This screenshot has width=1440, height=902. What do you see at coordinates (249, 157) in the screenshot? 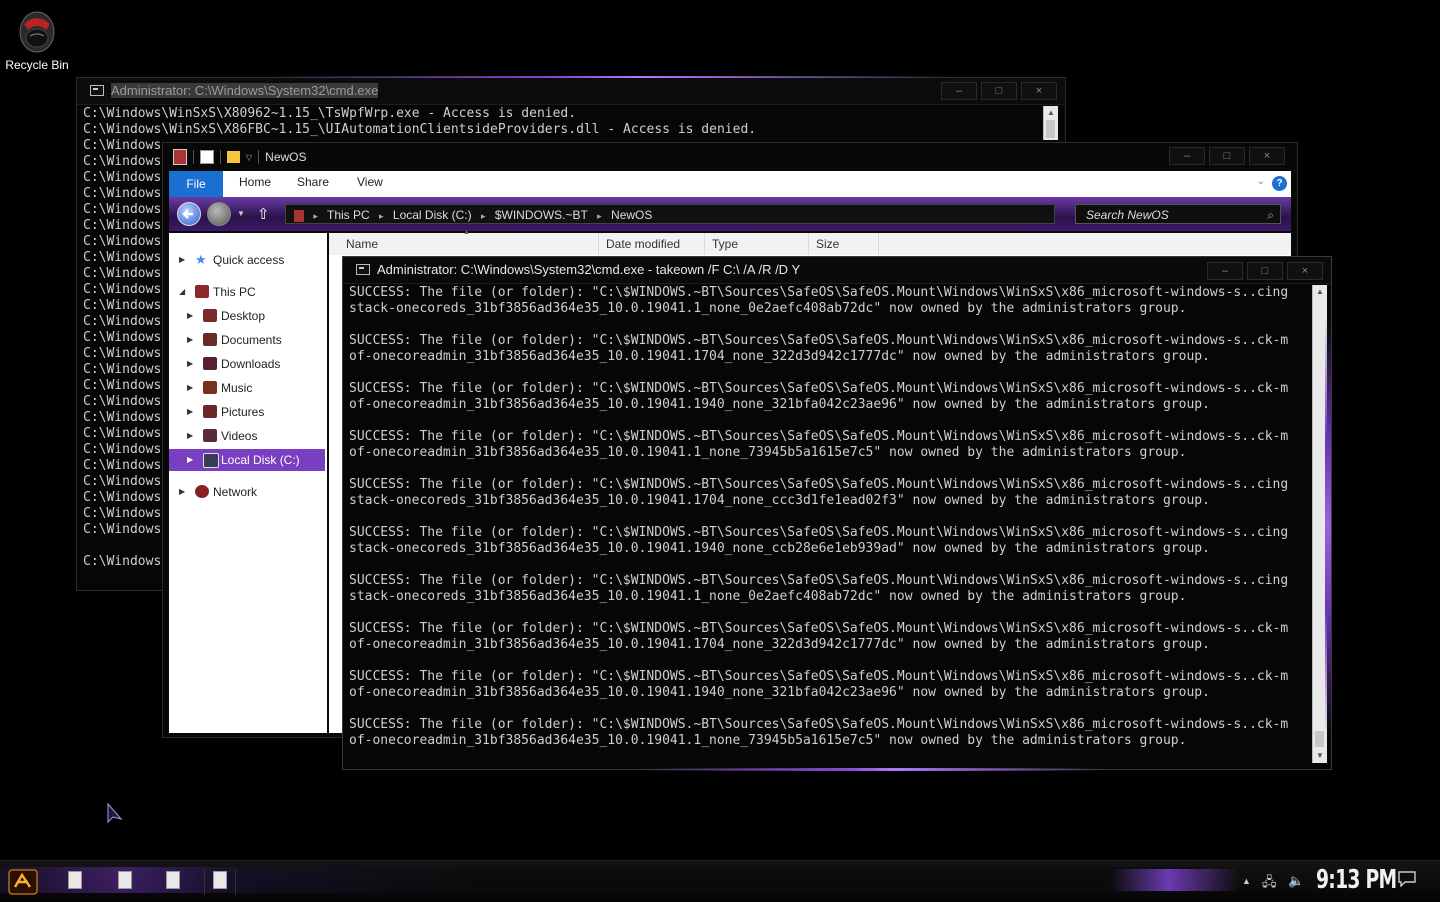
I see `qat-dropdown-icon: ▽` at bounding box center [249, 157].